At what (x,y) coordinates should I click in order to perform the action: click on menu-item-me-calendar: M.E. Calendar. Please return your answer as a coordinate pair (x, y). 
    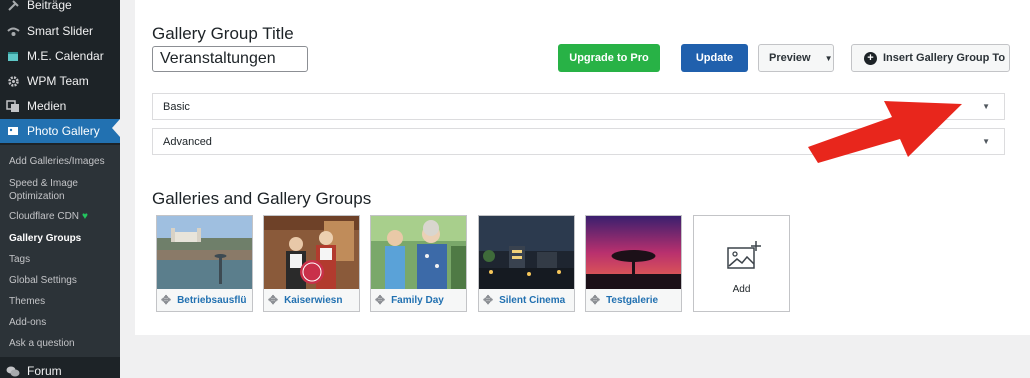
    Looking at the image, I should click on (60, 56).